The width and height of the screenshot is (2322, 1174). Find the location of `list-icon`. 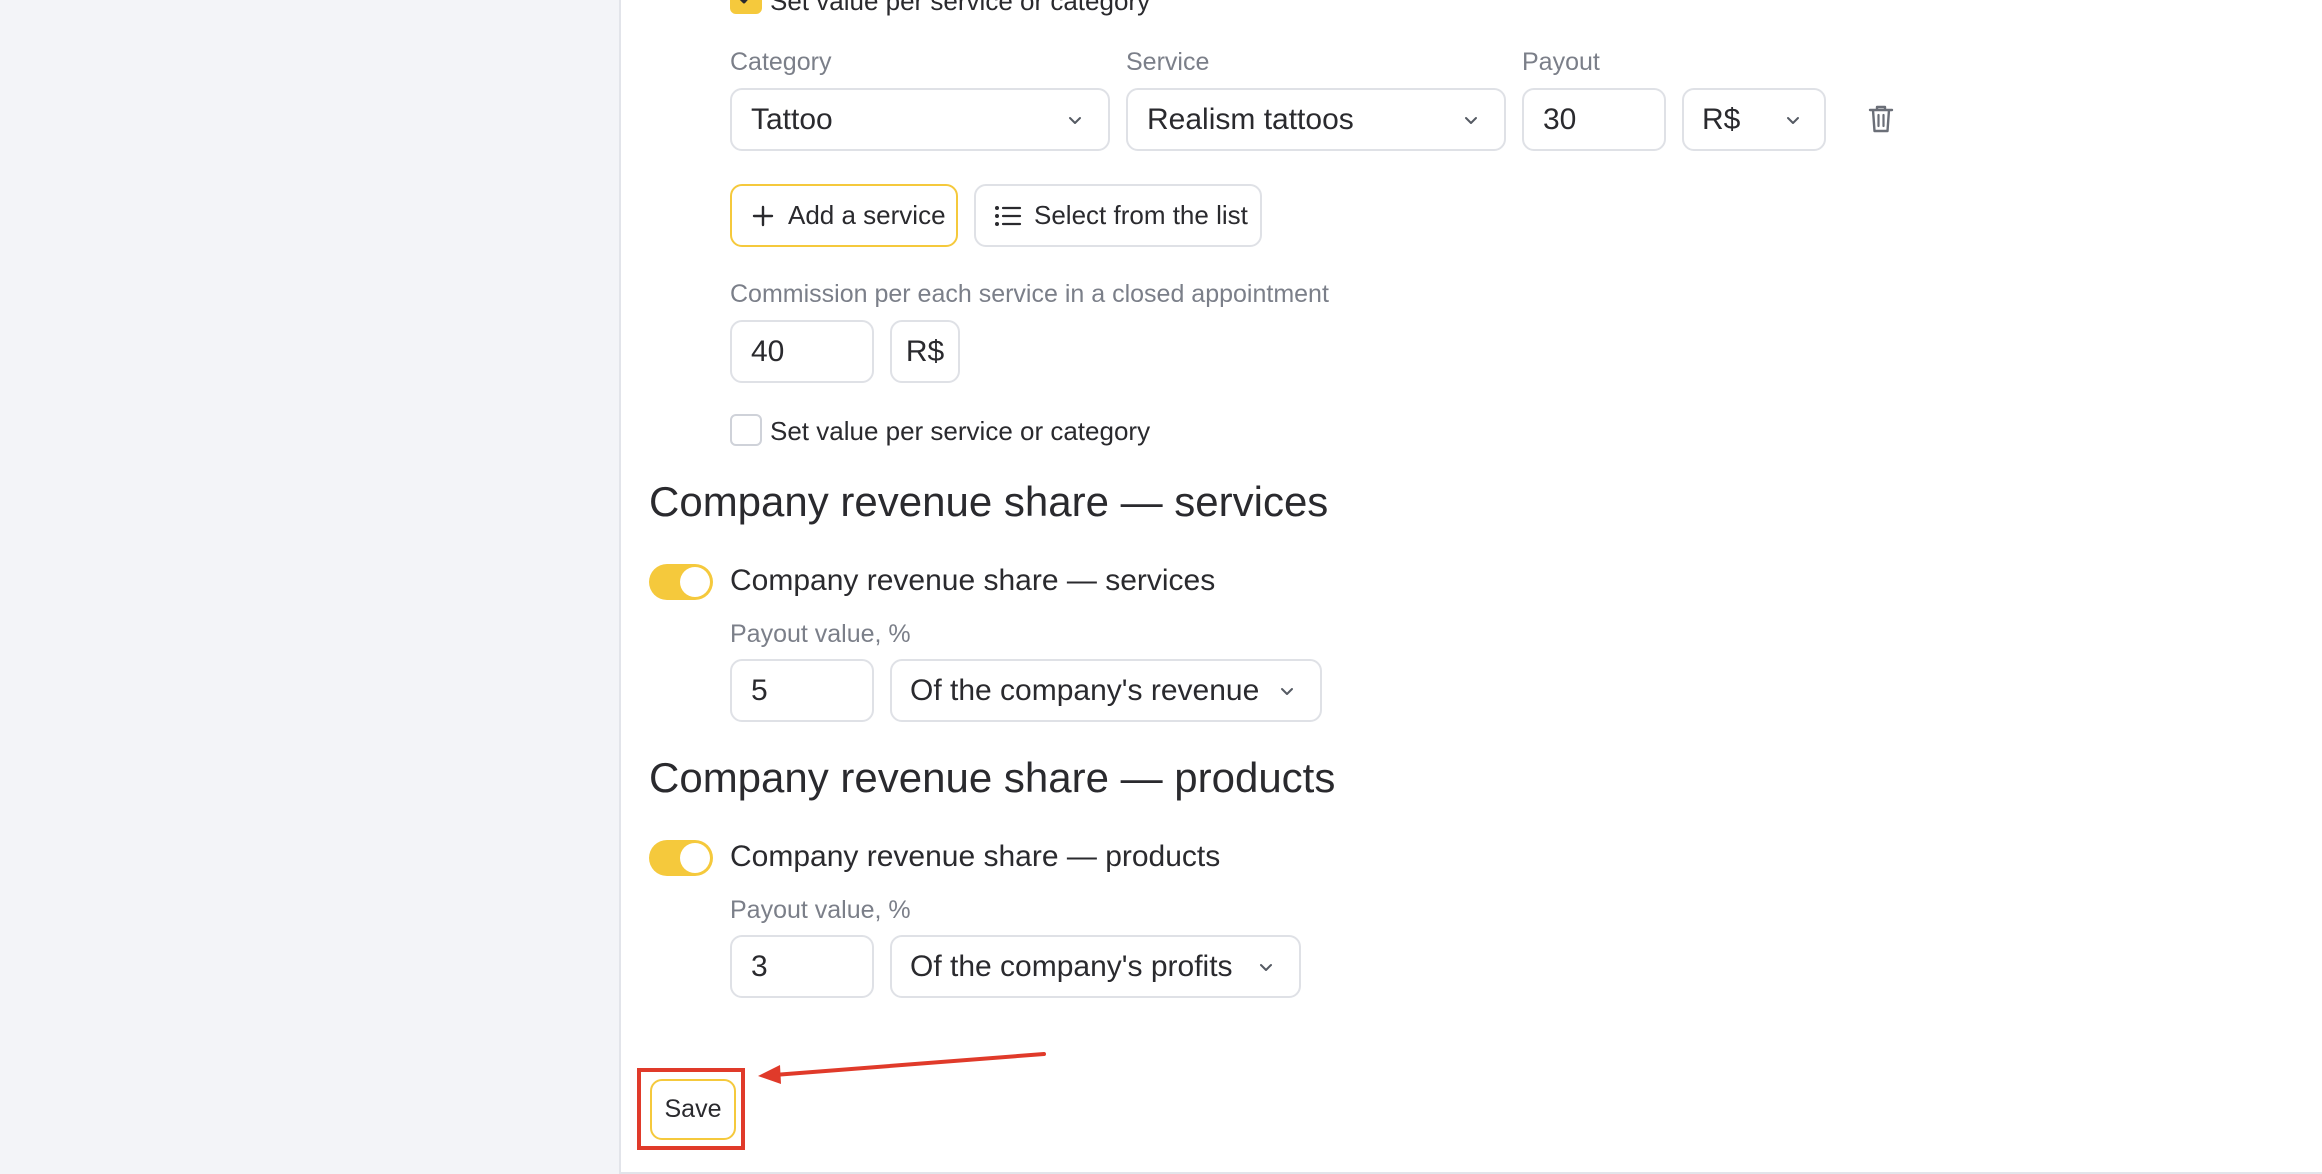

list-icon is located at coordinates (1008, 215).